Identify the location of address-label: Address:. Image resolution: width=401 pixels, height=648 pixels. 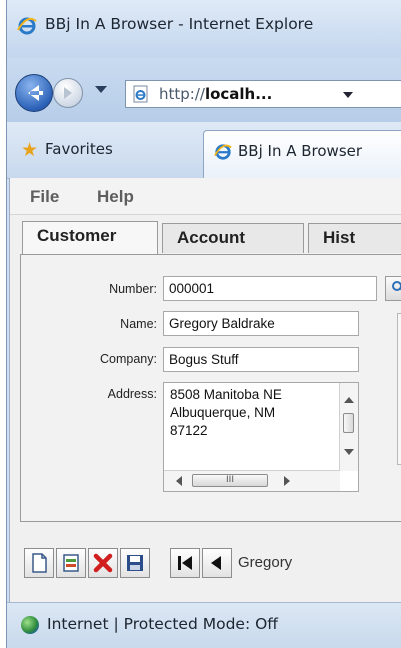
(132, 394).